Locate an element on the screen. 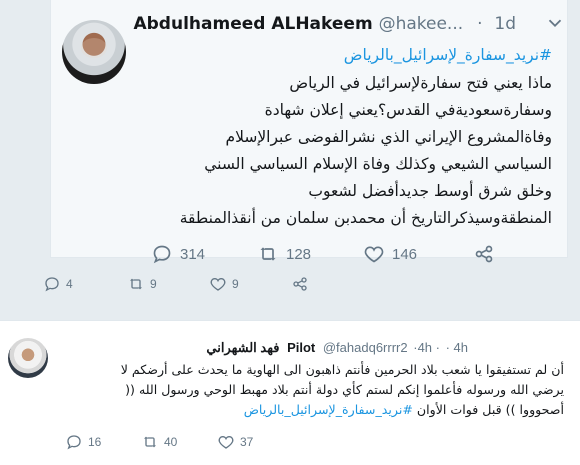 The width and height of the screenshot is (580, 465). tweet-reply-count: 314 is located at coordinates (193, 254).